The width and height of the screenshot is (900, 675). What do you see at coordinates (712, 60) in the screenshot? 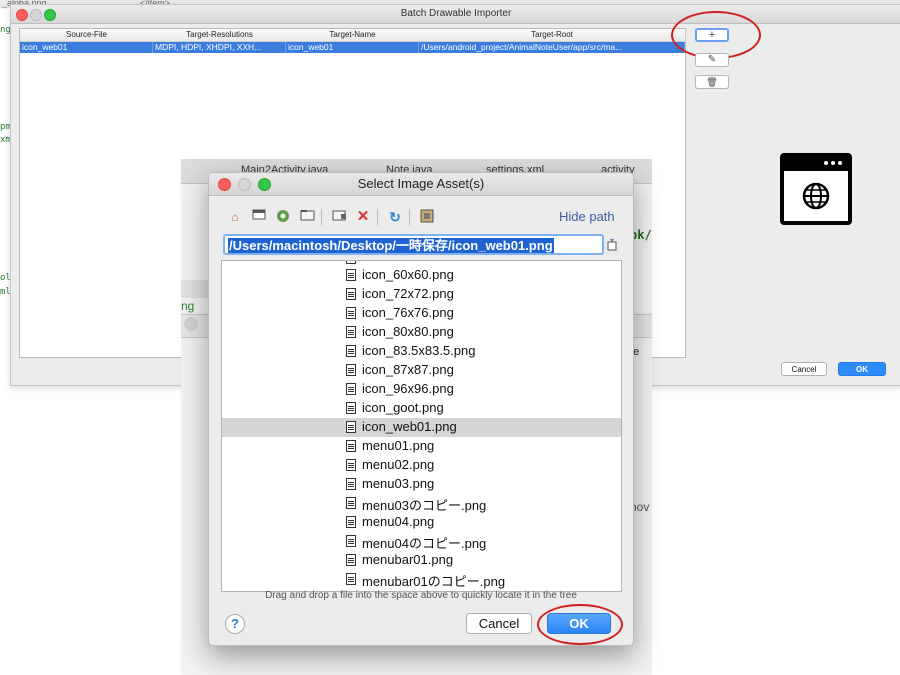
I see `edit-button: ✎` at bounding box center [712, 60].